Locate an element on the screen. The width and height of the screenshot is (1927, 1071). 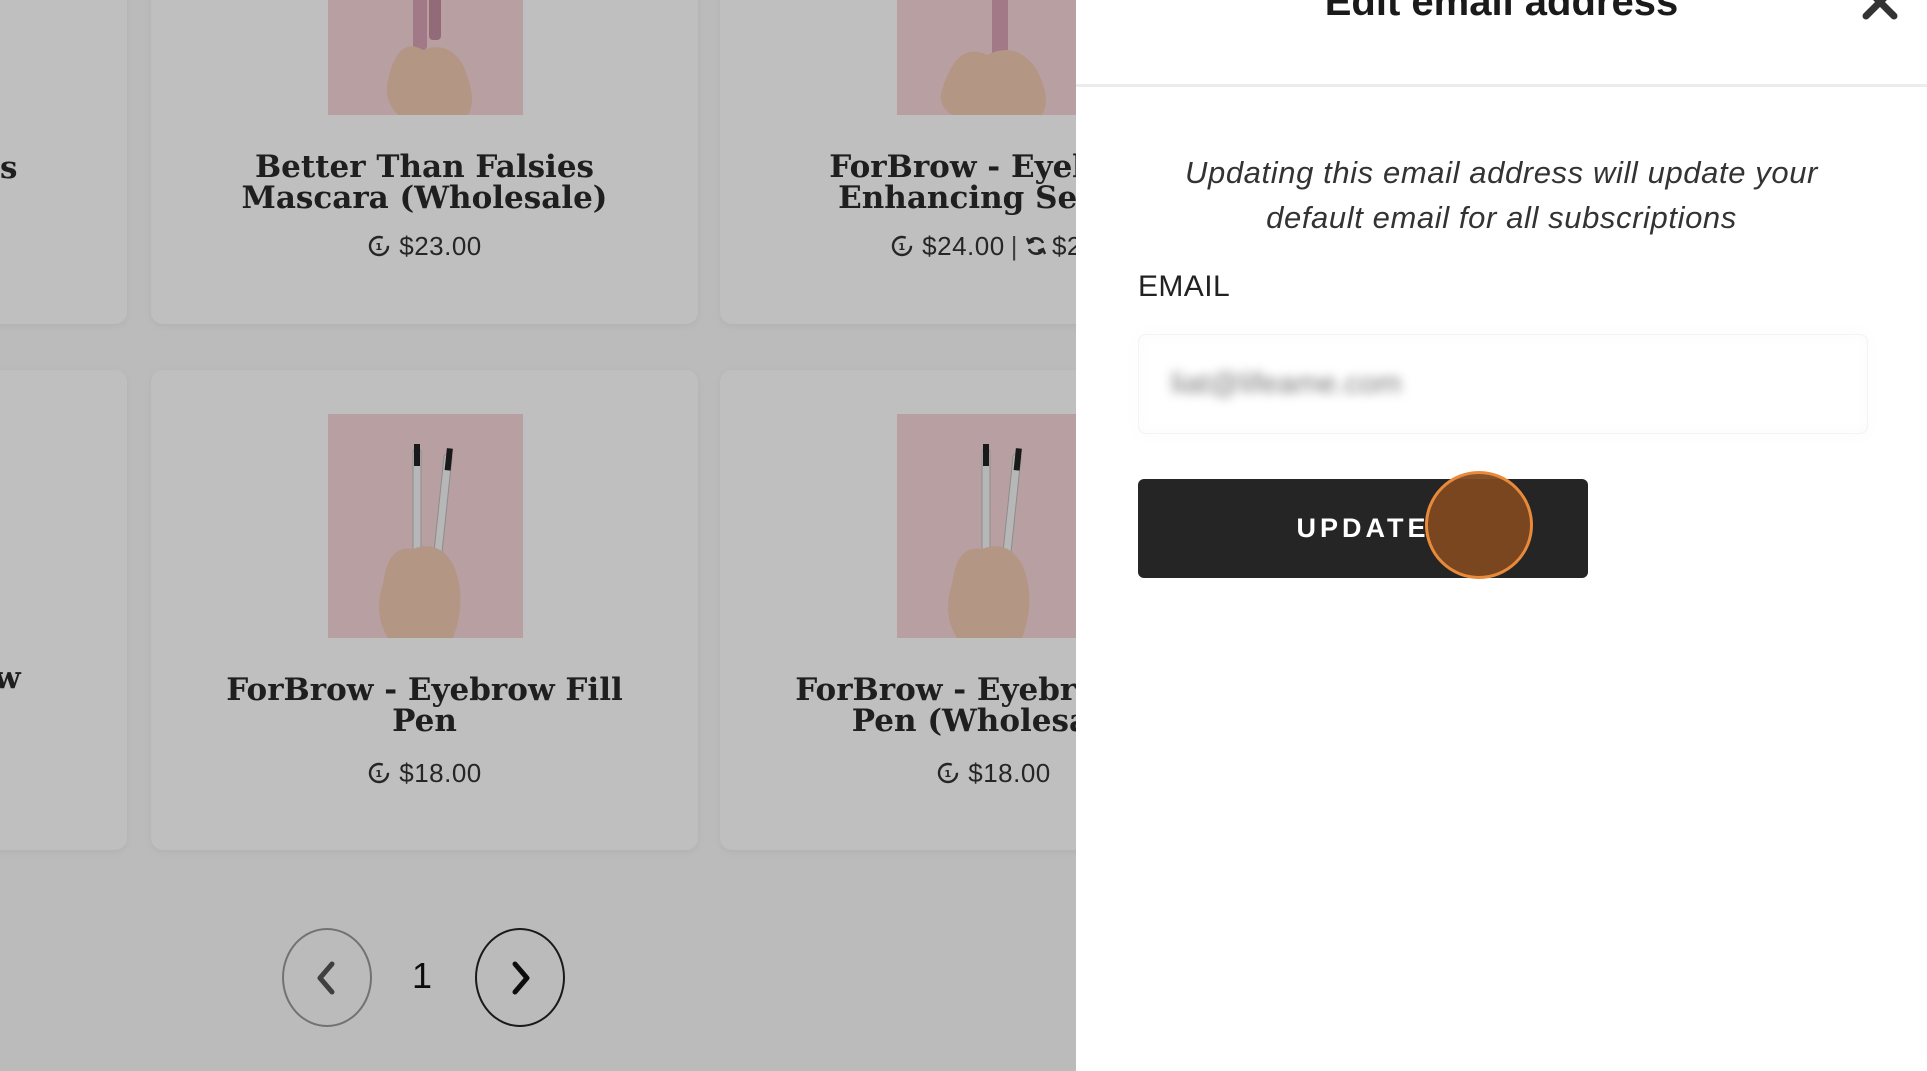
click-indicator is located at coordinates (1479, 525).